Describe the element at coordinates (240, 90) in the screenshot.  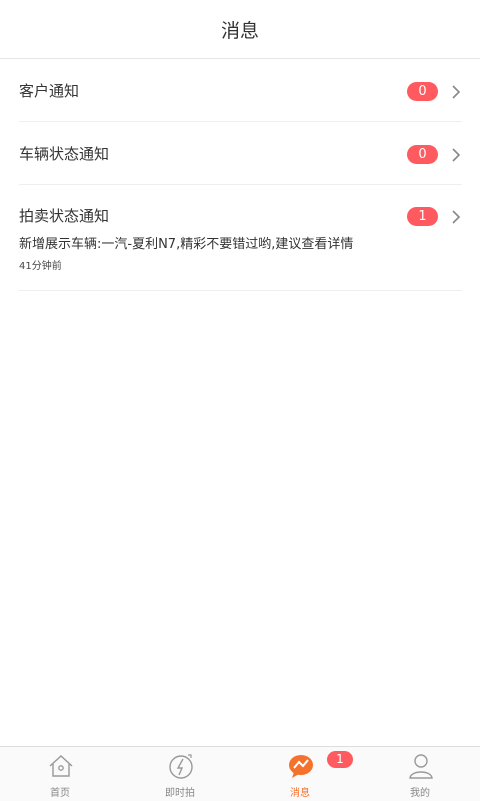
I see `notification-row-customer: 客户通知 0` at that location.